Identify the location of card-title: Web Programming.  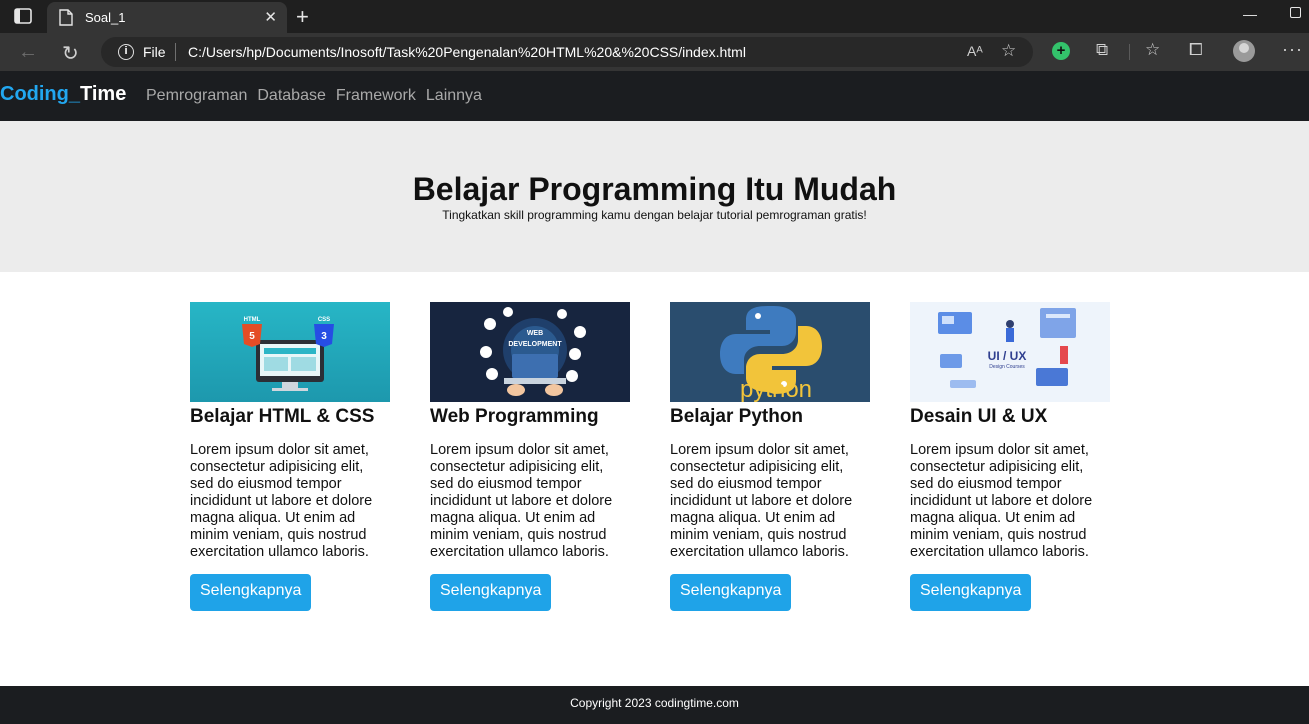
(514, 416).